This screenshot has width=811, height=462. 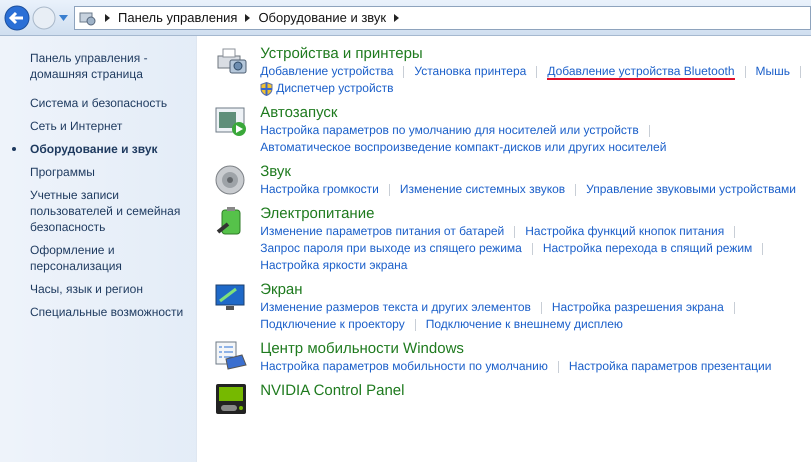 I want to click on task-link: Настройка громкости, so click(x=319, y=189).